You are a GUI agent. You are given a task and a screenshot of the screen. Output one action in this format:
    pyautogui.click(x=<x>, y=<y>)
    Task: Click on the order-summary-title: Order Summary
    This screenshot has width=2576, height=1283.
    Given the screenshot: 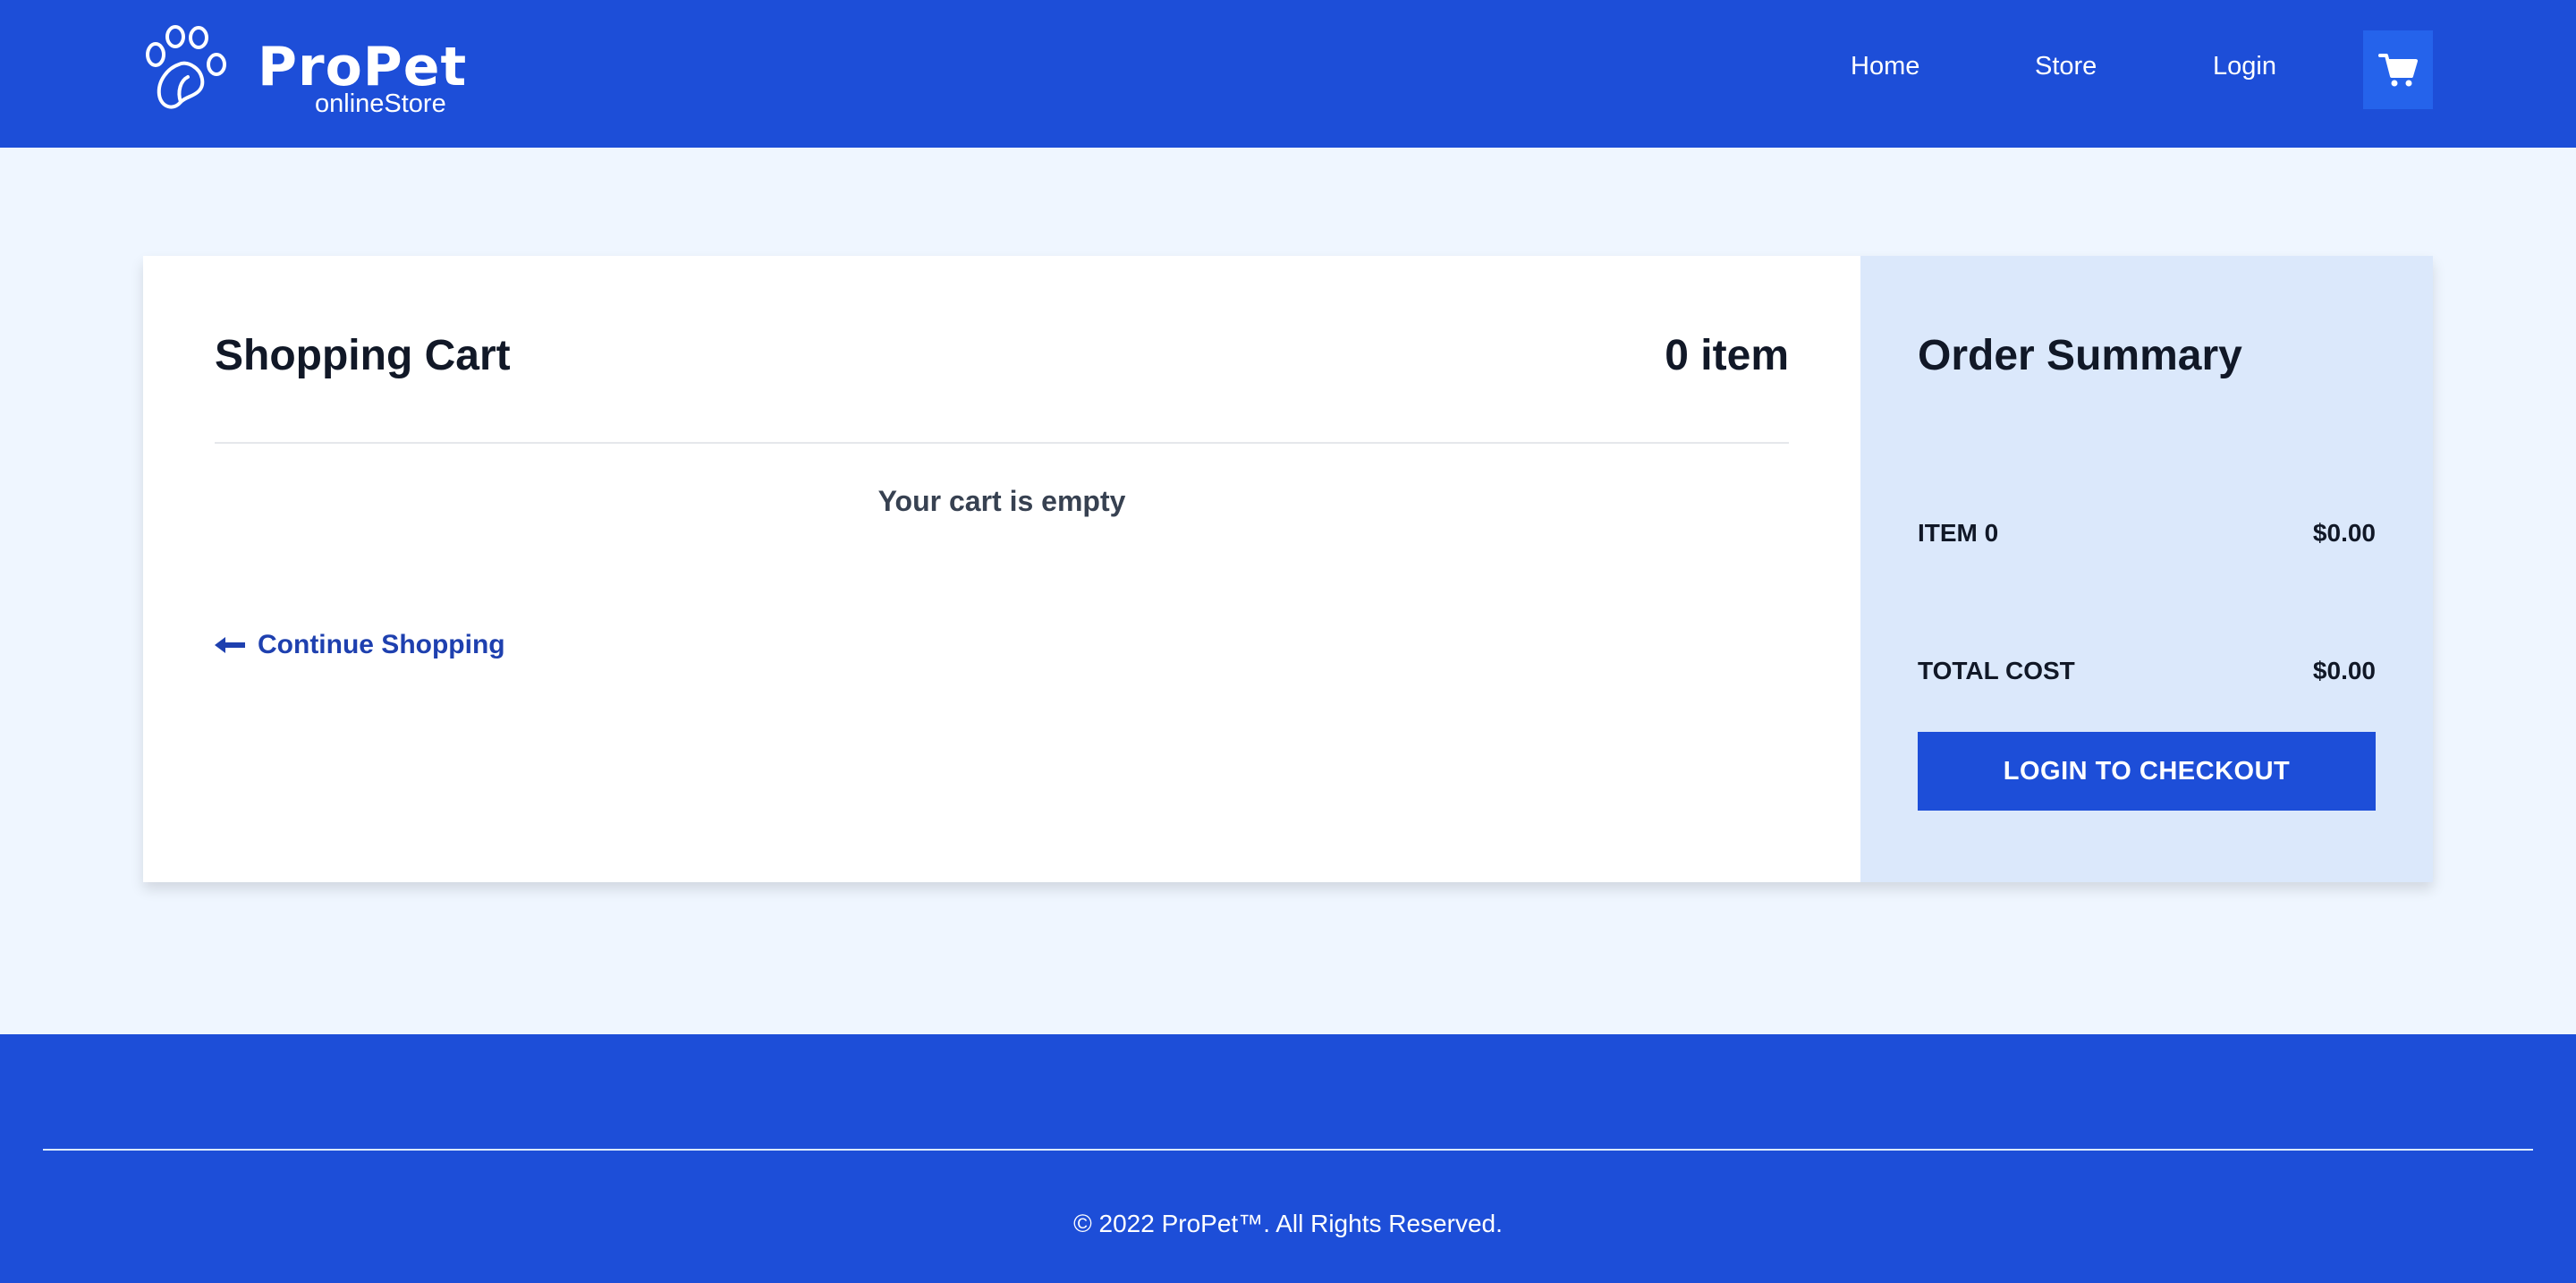 What is the action you would take?
    pyautogui.click(x=2080, y=355)
    